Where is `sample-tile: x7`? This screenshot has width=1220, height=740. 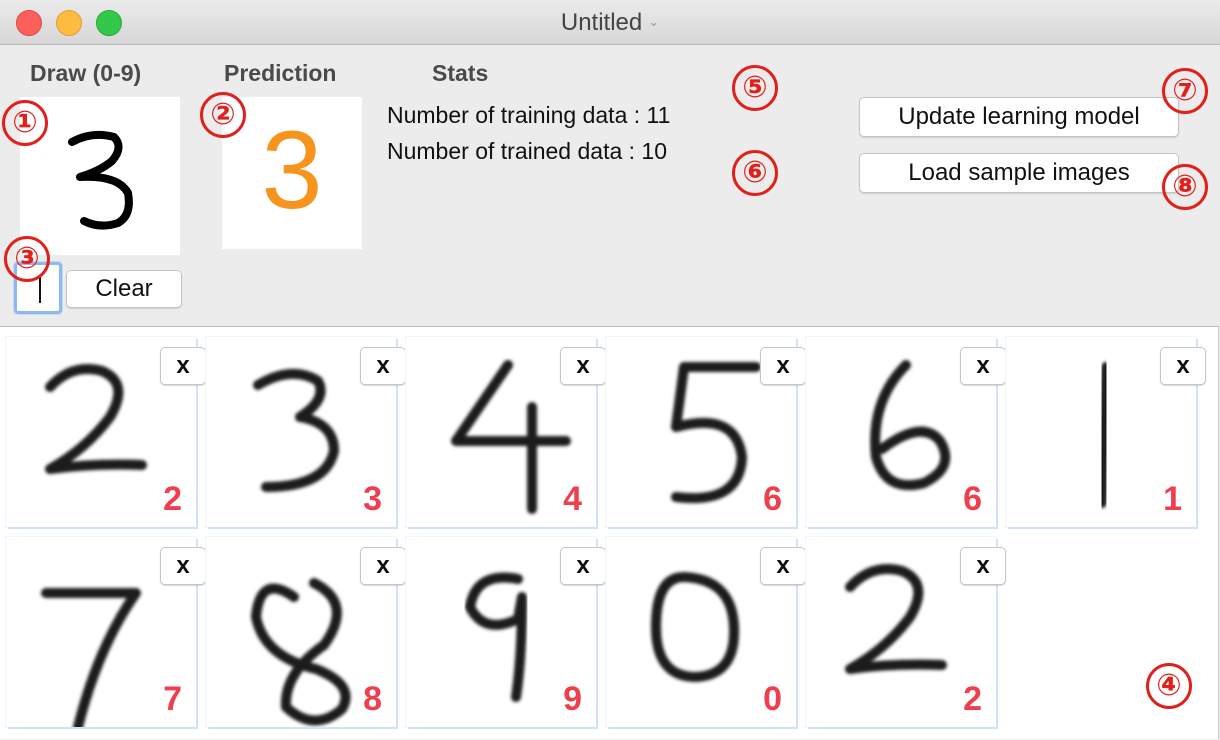
sample-tile: x7 is located at coordinates (106, 632).